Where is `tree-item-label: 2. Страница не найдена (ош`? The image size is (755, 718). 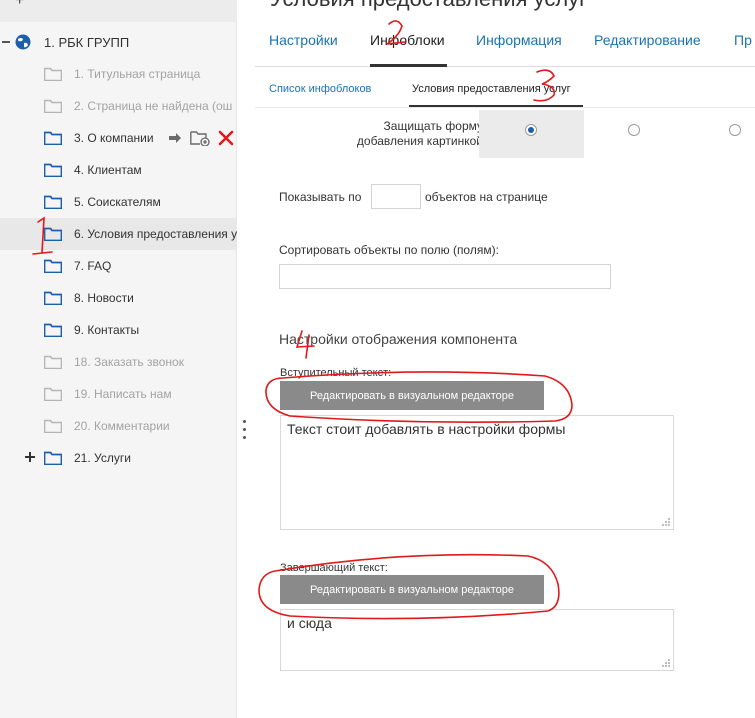 tree-item-label: 2. Страница не найдена (ош is located at coordinates (153, 106).